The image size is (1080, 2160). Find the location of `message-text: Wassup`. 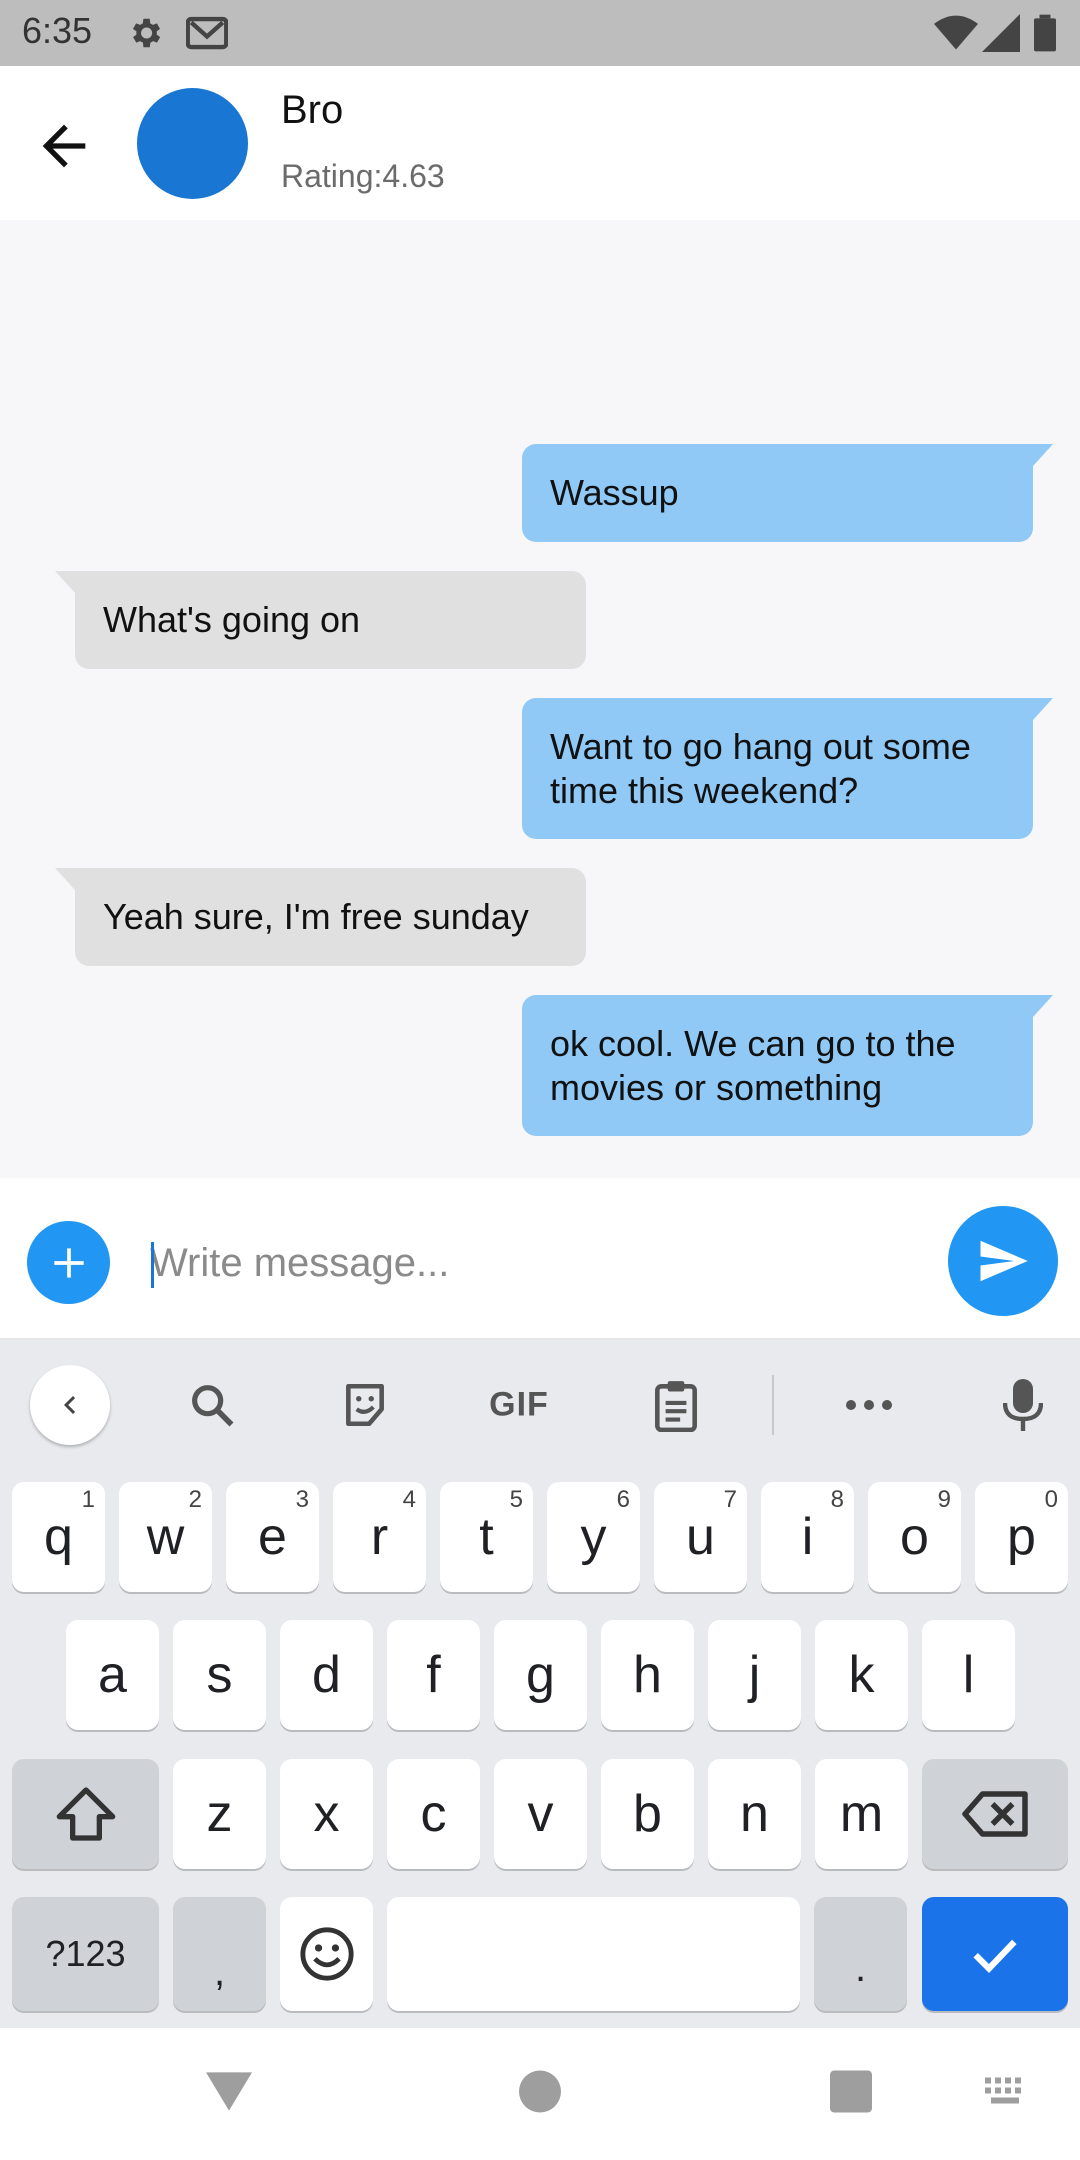

message-text: Wassup is located at coordinates (614, 492).